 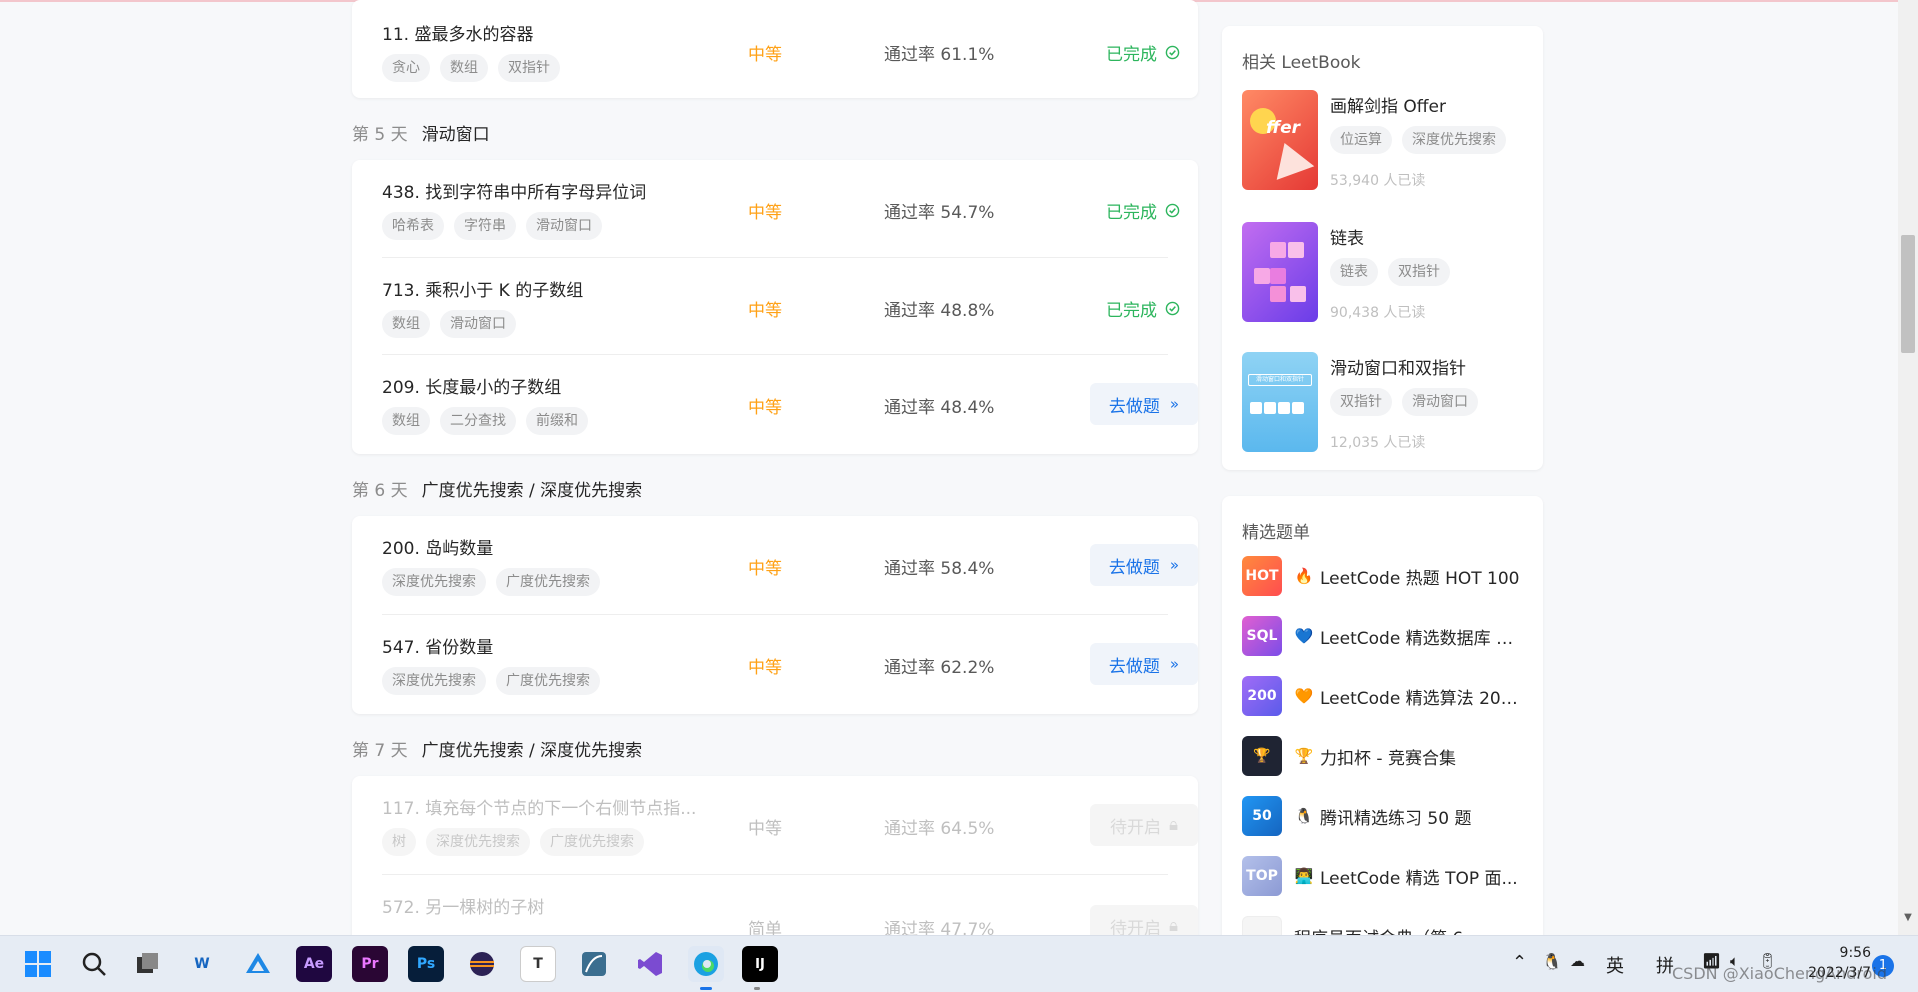 I want to click on qq-icon: 🐧, so click(x=1552, y=961).